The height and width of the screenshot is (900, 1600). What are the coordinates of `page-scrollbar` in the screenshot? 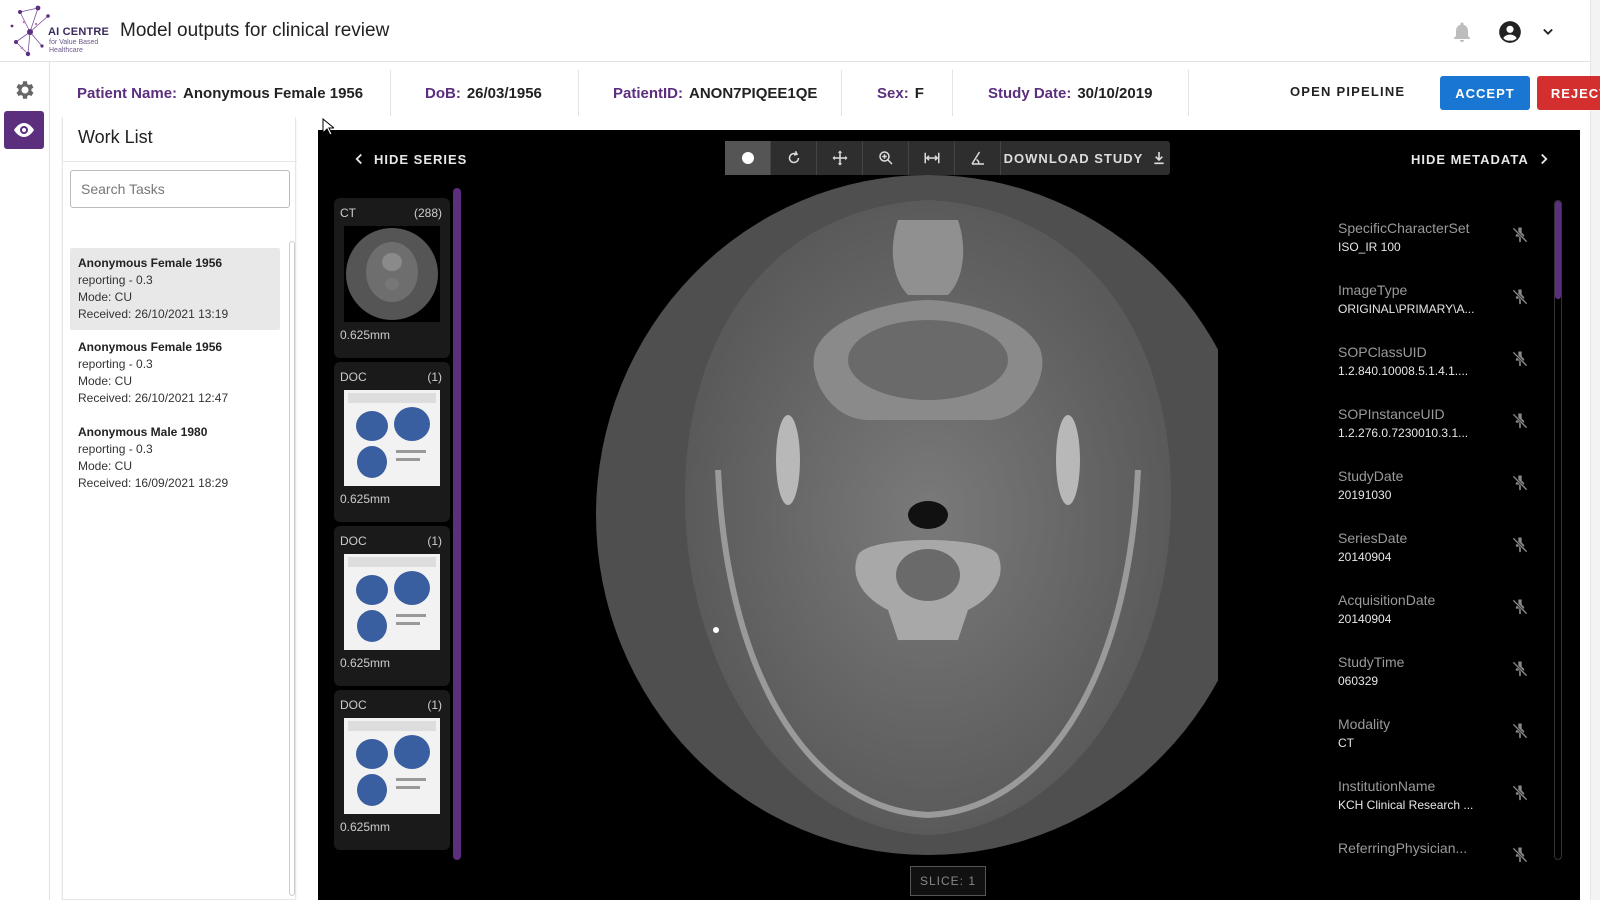 It's located at (1595, 450).